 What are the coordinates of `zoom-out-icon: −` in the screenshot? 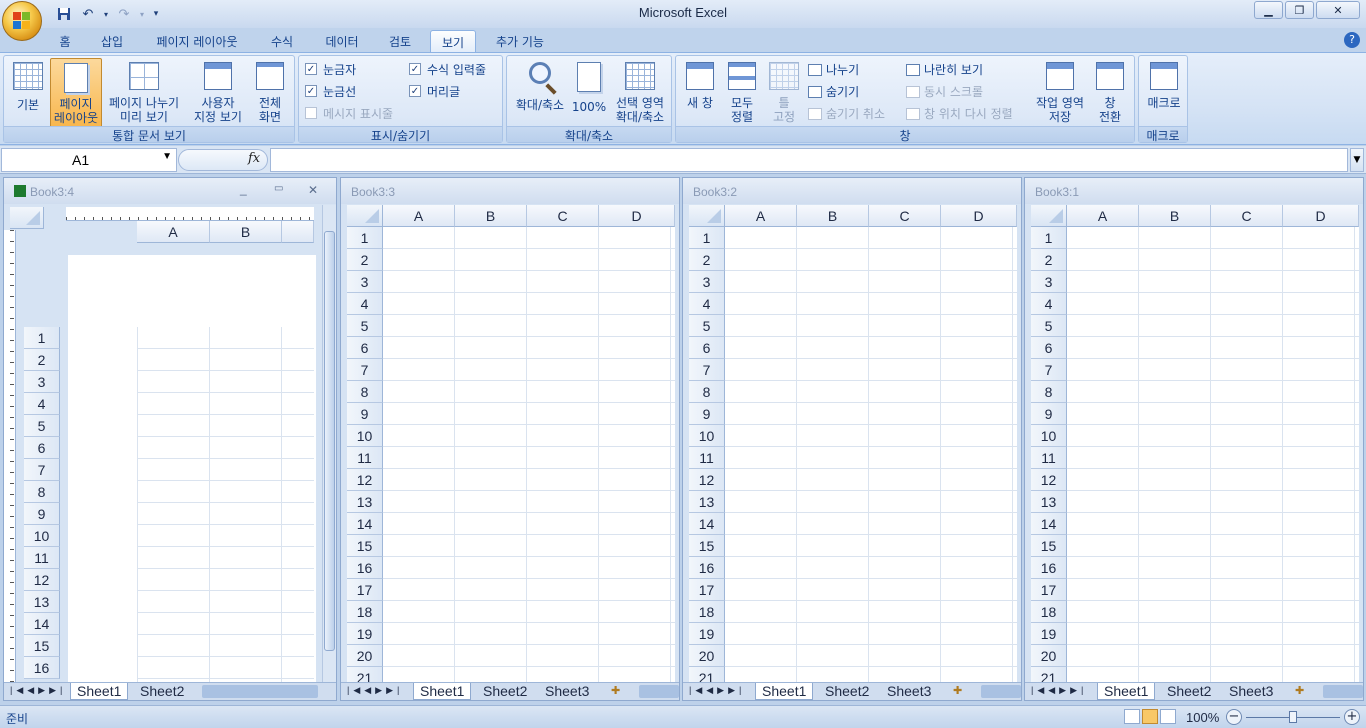 It's located at (1234, 717).